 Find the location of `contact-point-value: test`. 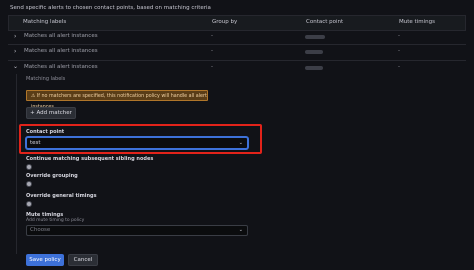

contact-point-value: test is located at coordinates (35, 143).